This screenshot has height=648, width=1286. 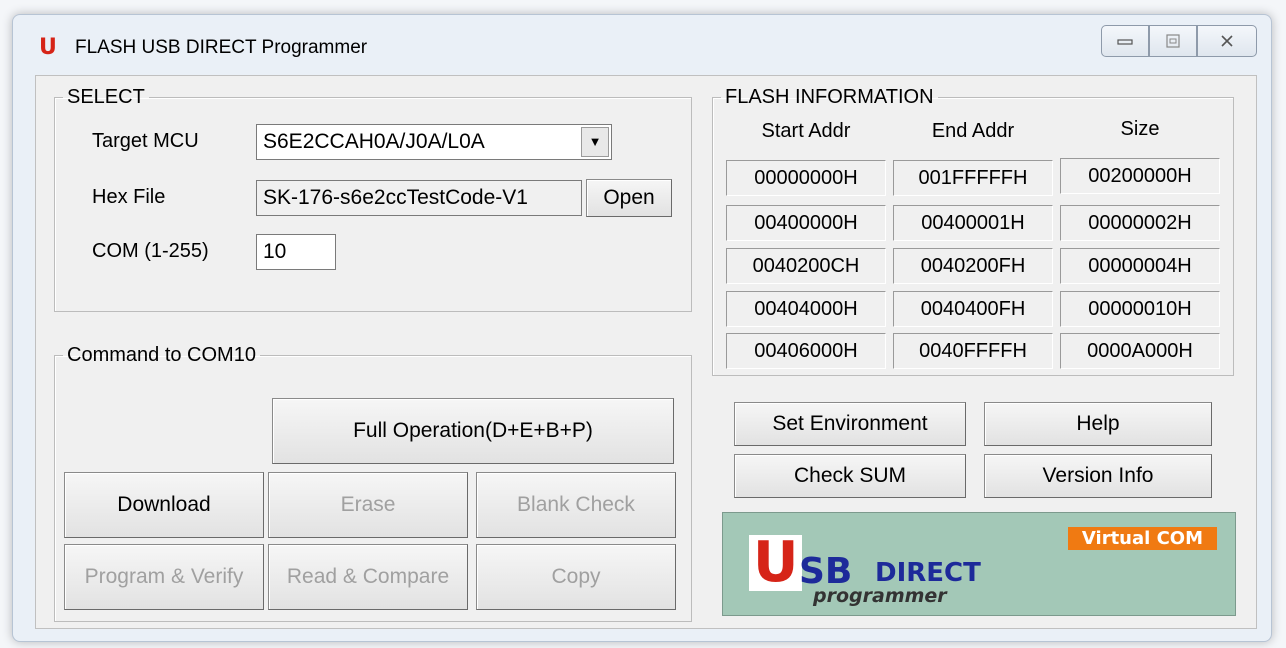 What do you see at coordinates (806, 223) in the screenshot?
I see `flash-cell: 00400000H` at bounding box center [806, 223].